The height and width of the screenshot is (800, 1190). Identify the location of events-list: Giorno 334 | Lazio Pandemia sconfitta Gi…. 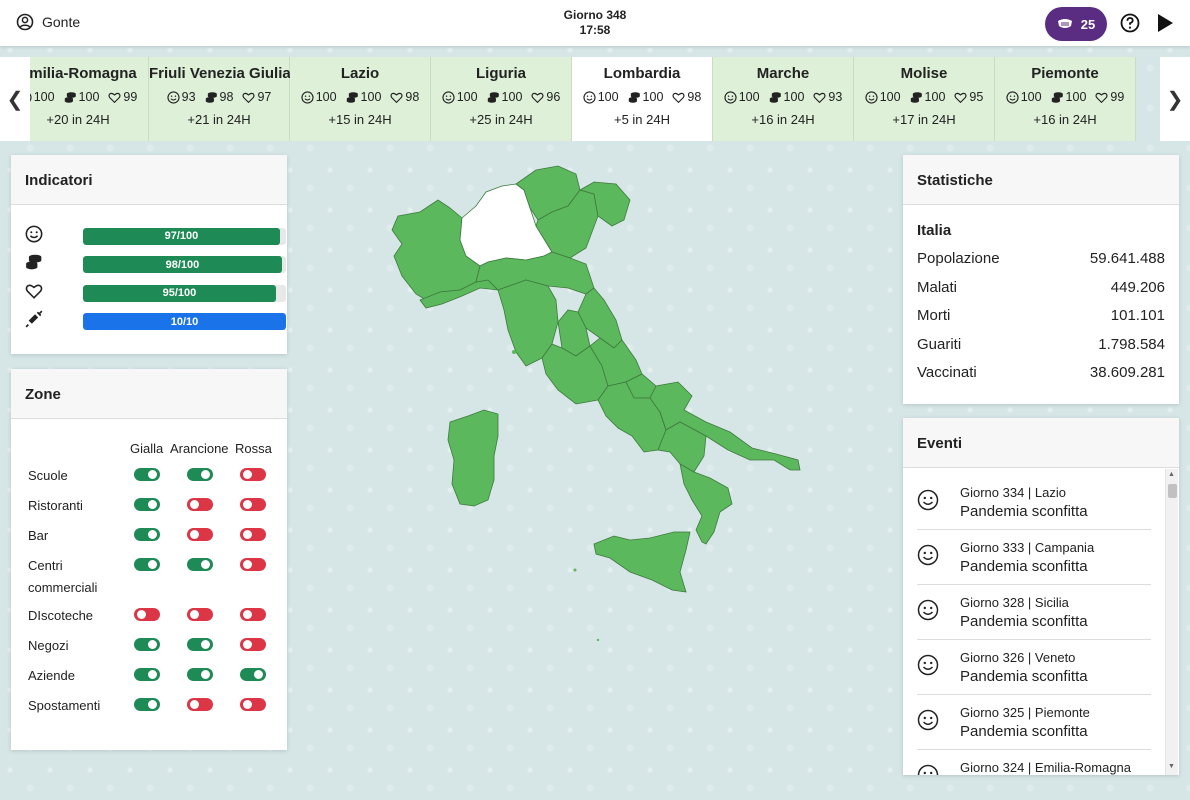
(1041, 622).